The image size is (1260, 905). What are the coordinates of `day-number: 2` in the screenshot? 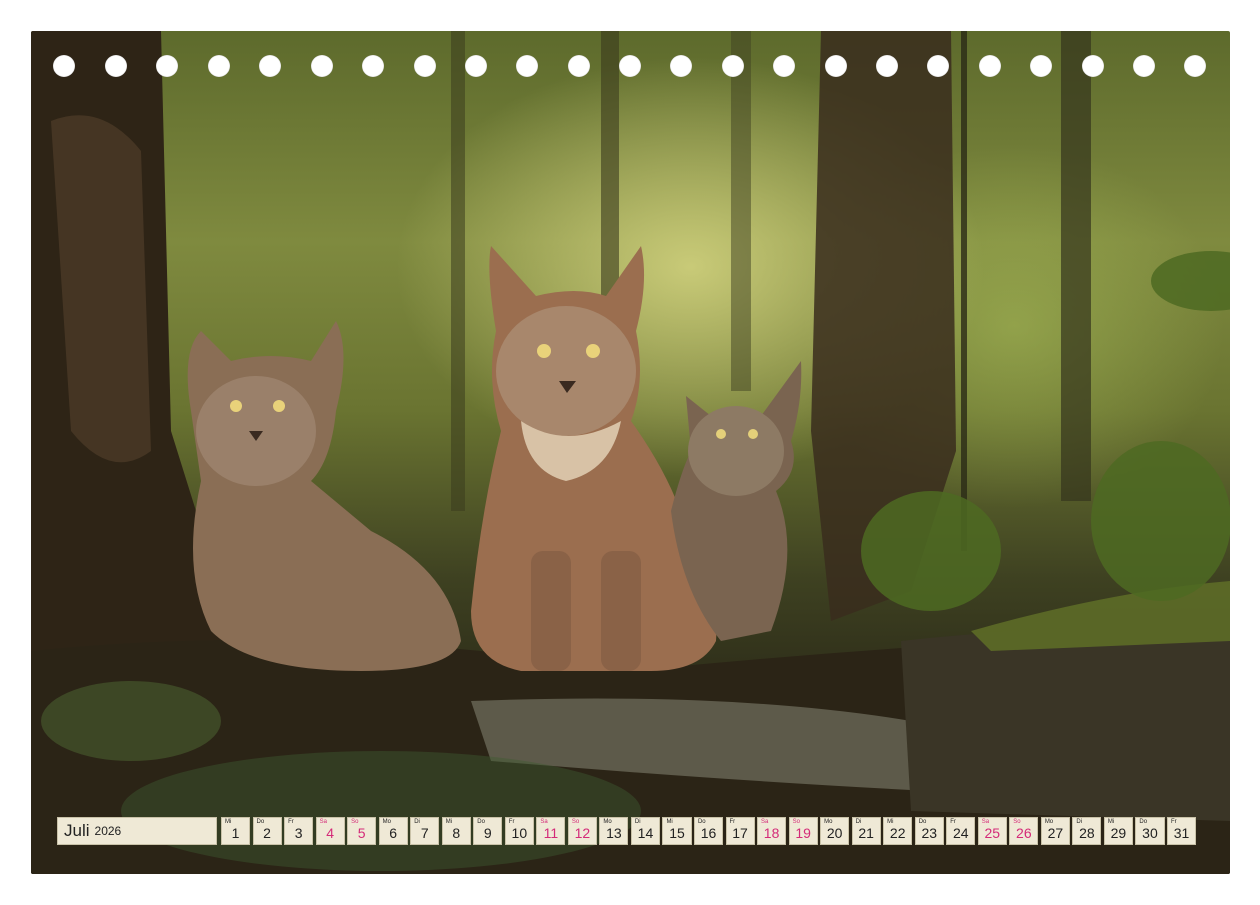 It's located at (267, 833).